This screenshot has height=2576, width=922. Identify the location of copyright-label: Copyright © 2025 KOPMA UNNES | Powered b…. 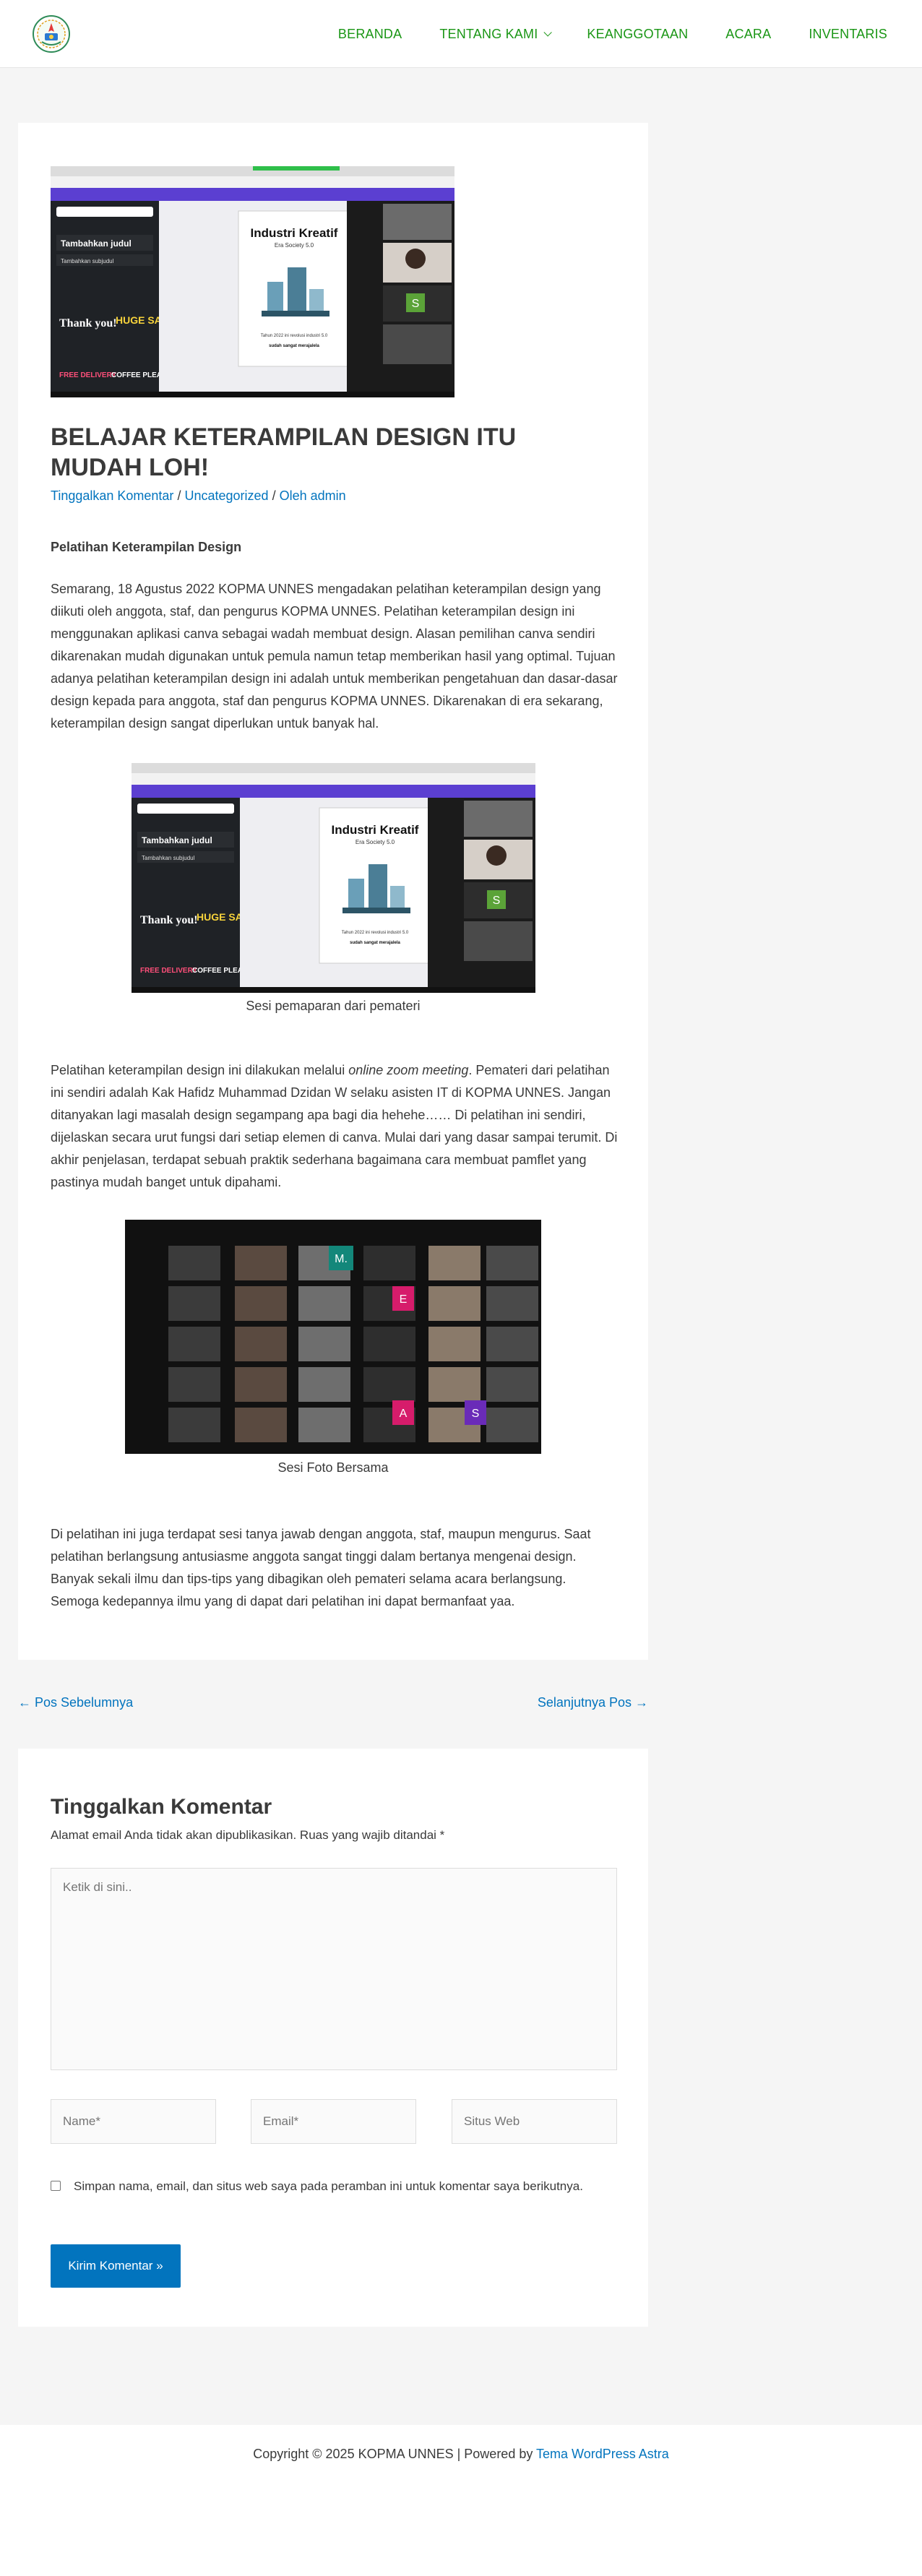
(395, 2454).